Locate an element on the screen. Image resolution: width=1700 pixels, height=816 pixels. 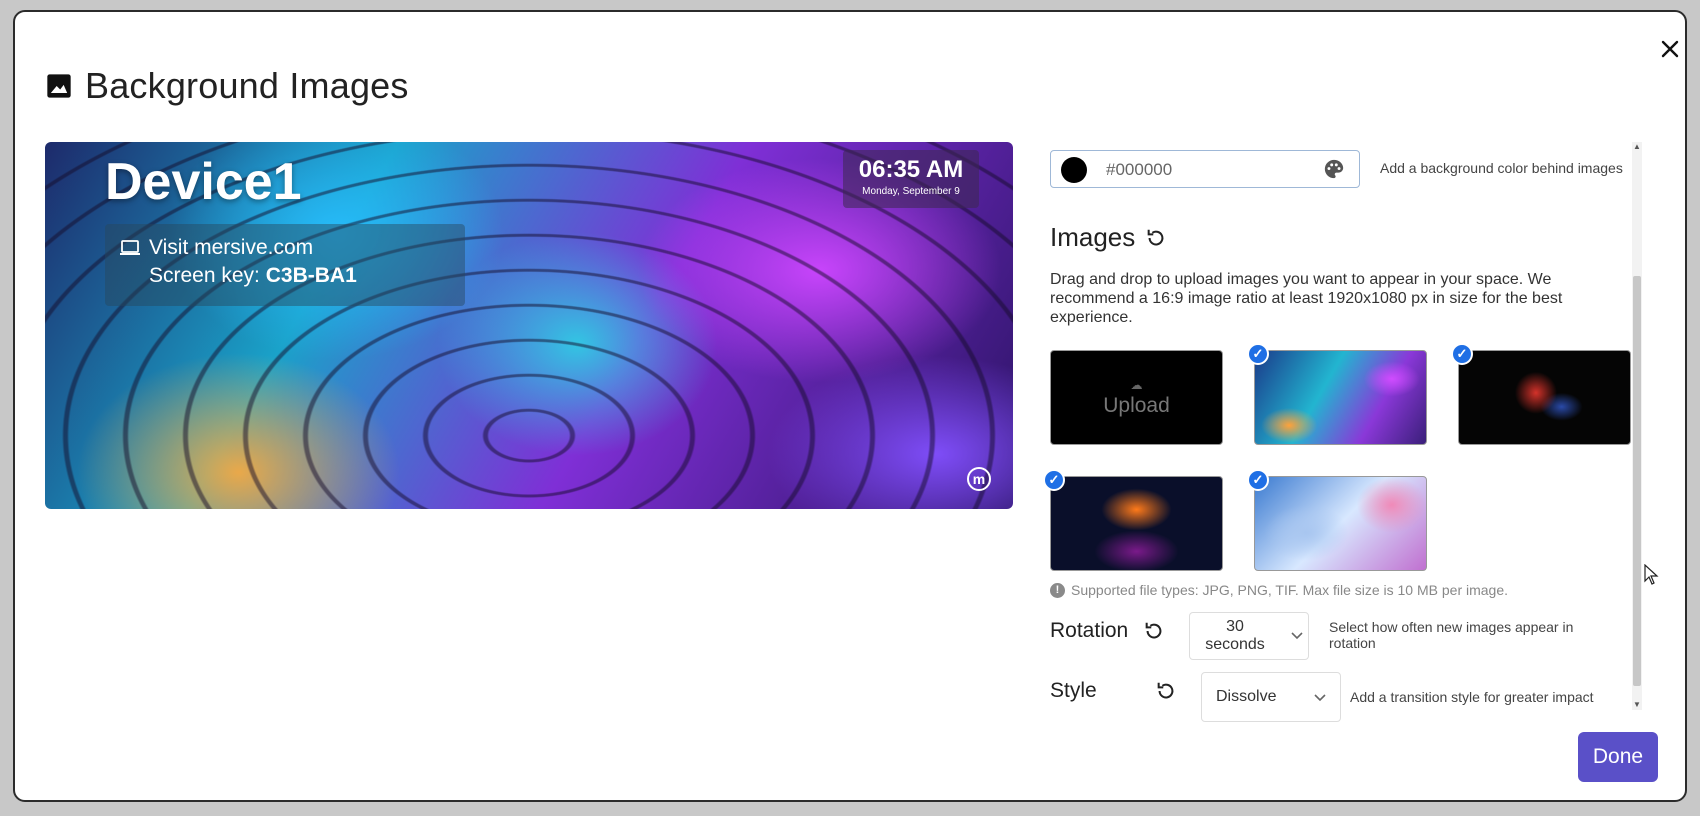
scroll-thumb is located at coordinates (1637, 481).